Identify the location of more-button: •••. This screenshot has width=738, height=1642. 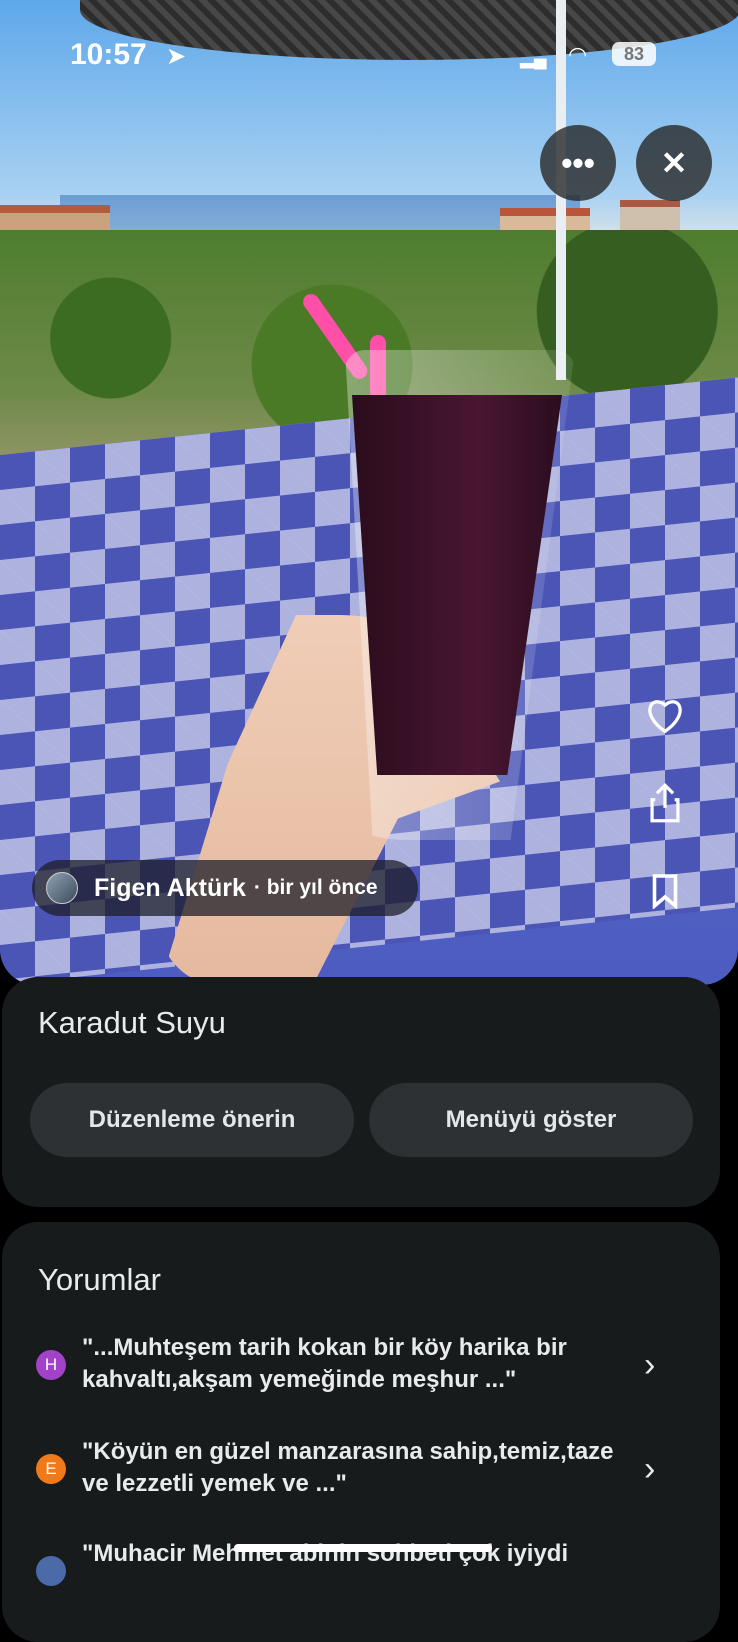
(578, 163).